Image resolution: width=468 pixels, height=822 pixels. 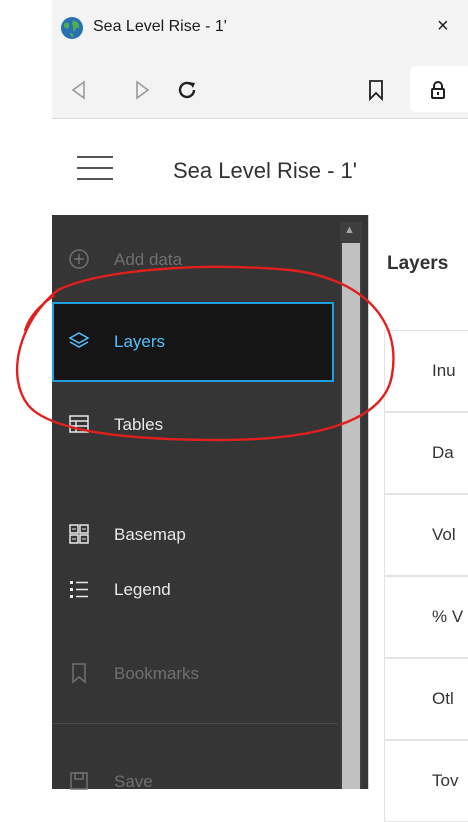 What do you see at coordinates (193, 782) in the screenshot?
I see `sidebar-item-save: Save` at bounding box center [193, 782].